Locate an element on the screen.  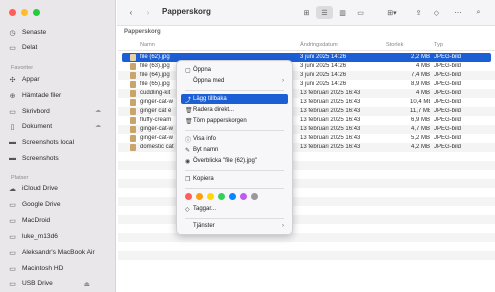
close-window-button is located at coordinates (12, 12).